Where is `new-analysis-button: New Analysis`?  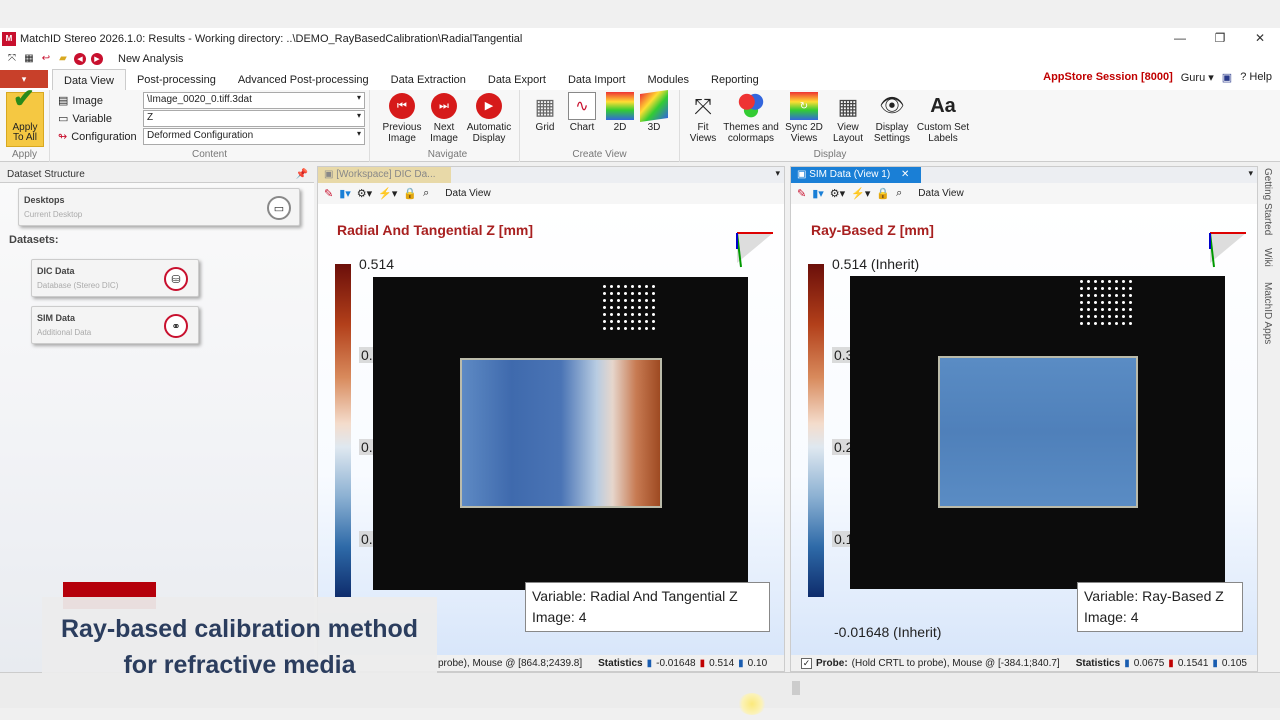 new-analysis-button: New Analysis is located at coordinates (150, 59).